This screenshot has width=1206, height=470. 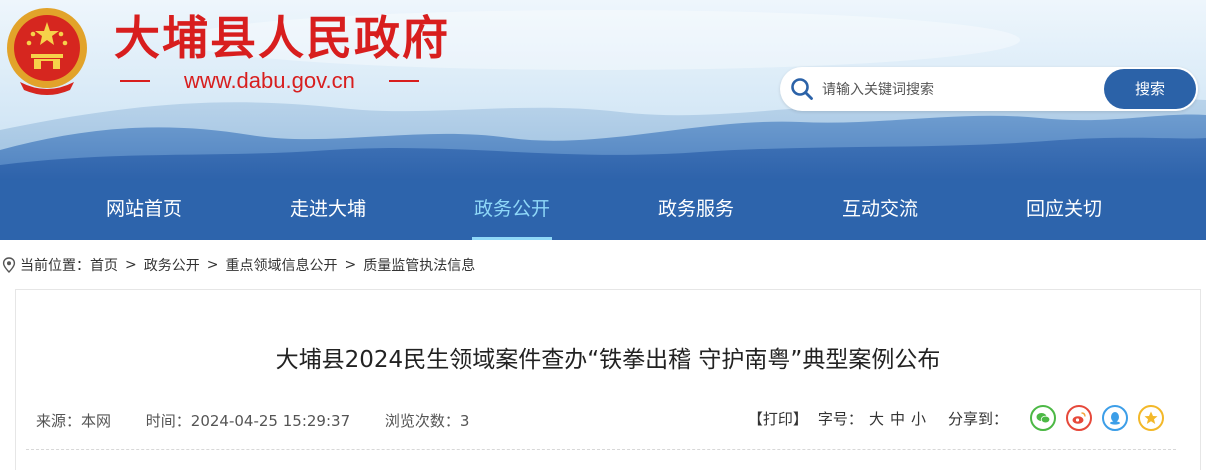 What do you see at coordinates (880, 210) in the screenshot?
I see `nav-item-interaction: 互动交流` at bounding box center [880, 210].